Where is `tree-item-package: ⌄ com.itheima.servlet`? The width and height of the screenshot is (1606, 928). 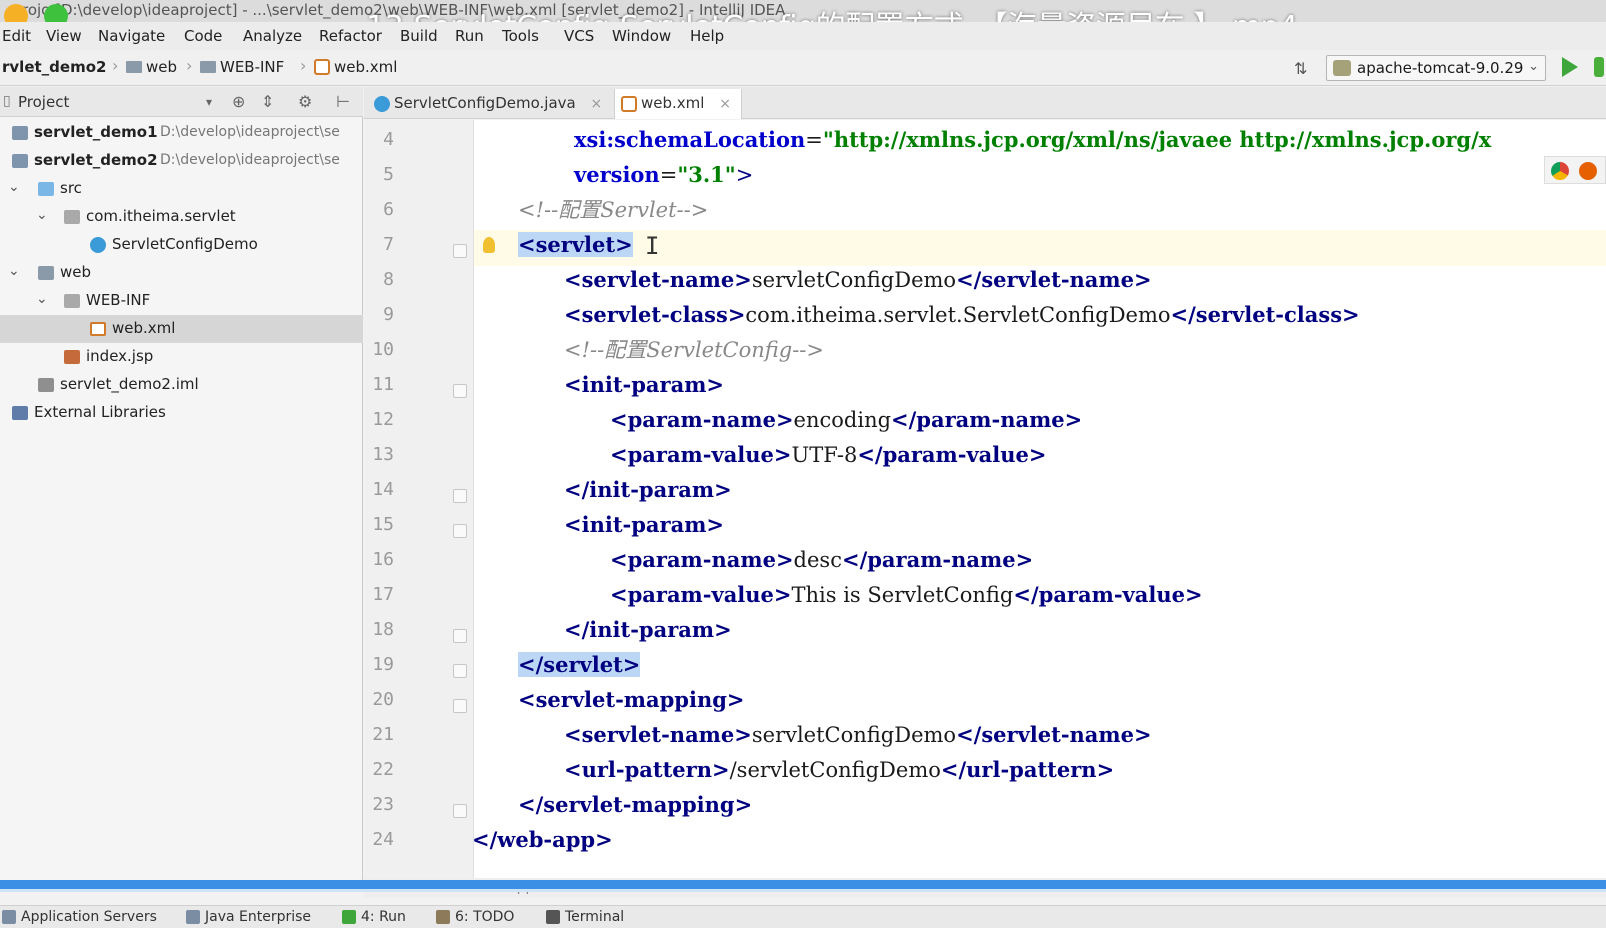 tree-item-package: ⌄ com.itheima.servlet is located at coordinates (181, 217).